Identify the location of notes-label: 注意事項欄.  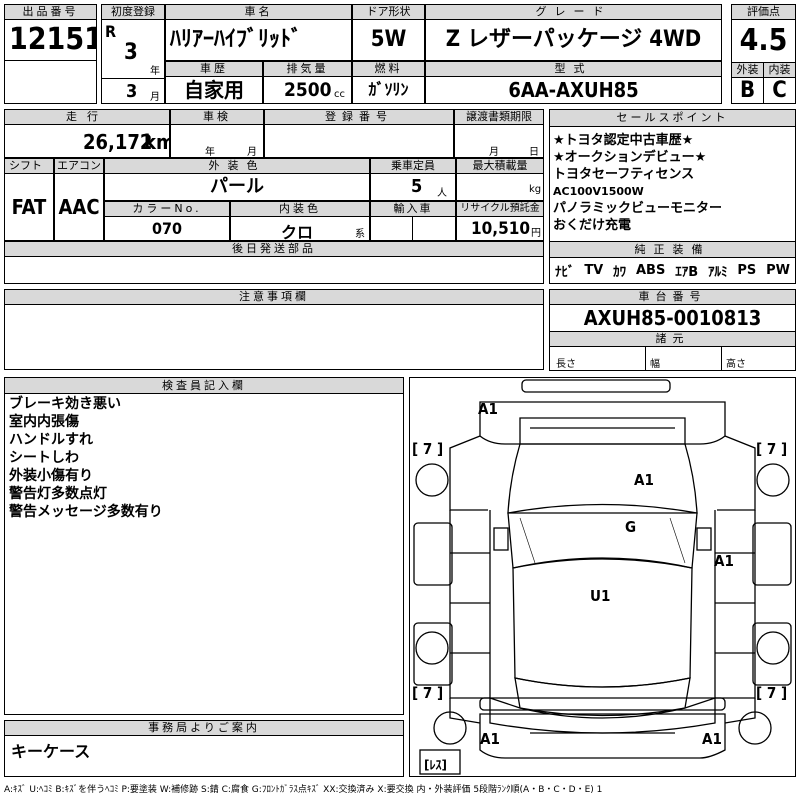
(274, 297).